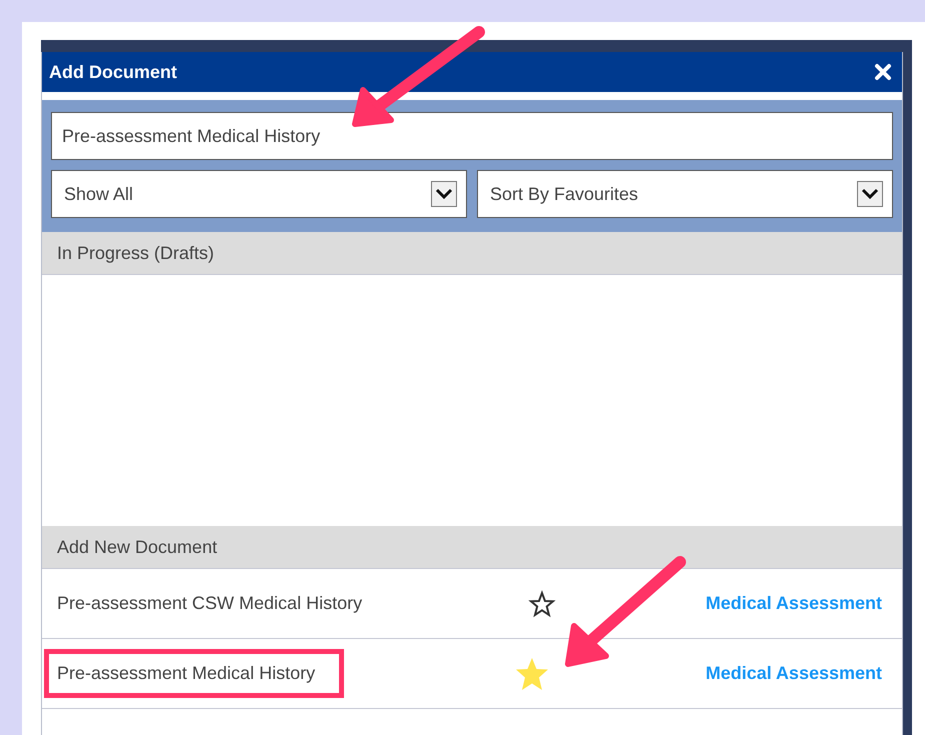  Describe the element at coordinates (532, 673) in the screenshot. I see `star-icon` at that location.